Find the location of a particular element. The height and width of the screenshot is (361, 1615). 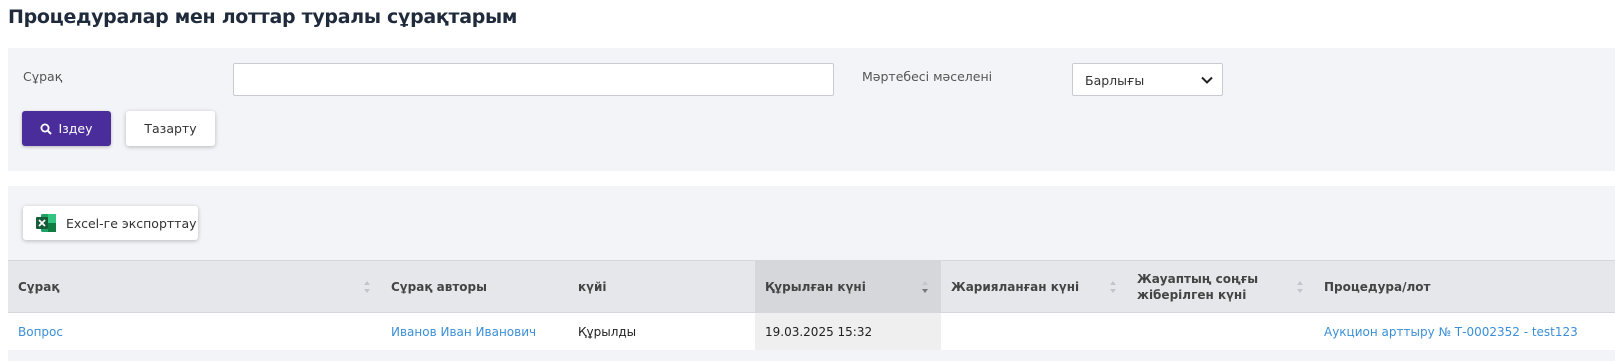

clear-button: Тазарту is located at coordinates (170, 128).